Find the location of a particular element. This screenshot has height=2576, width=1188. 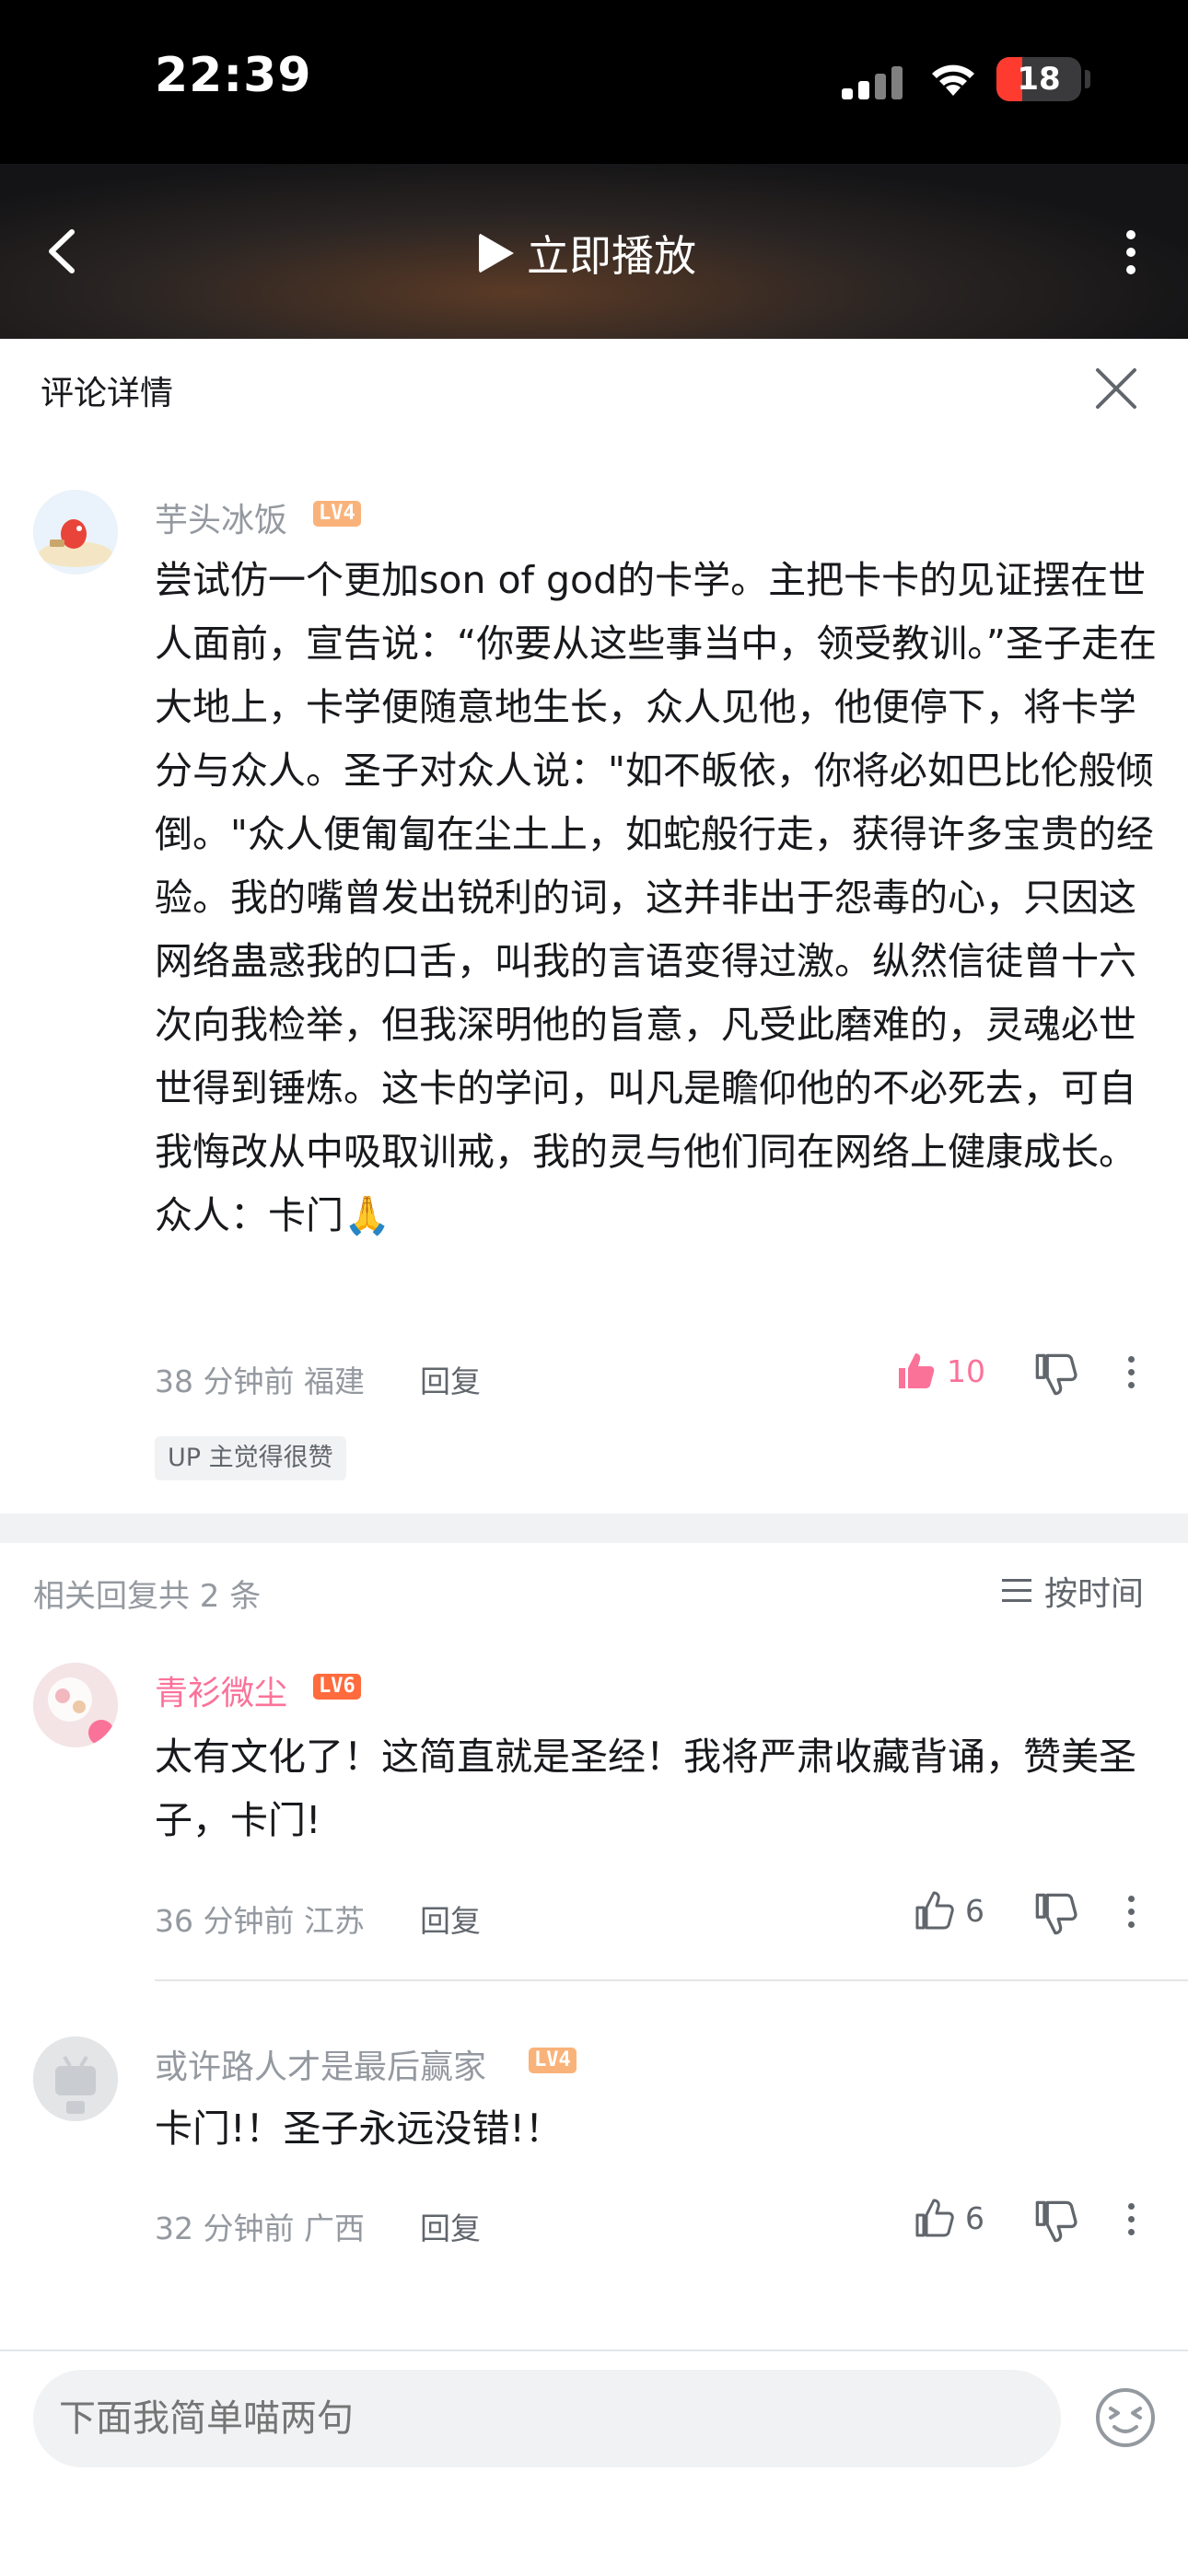

comment-time: 38 分钟前 福建 is located at coordinates (260, 1379).